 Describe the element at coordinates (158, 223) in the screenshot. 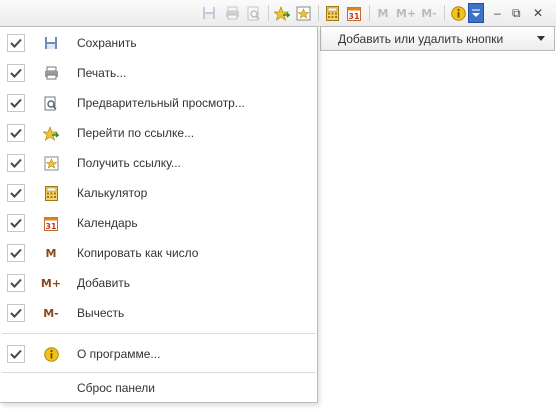

I see `menu-item-calendar: 31 Календарь` at that location.